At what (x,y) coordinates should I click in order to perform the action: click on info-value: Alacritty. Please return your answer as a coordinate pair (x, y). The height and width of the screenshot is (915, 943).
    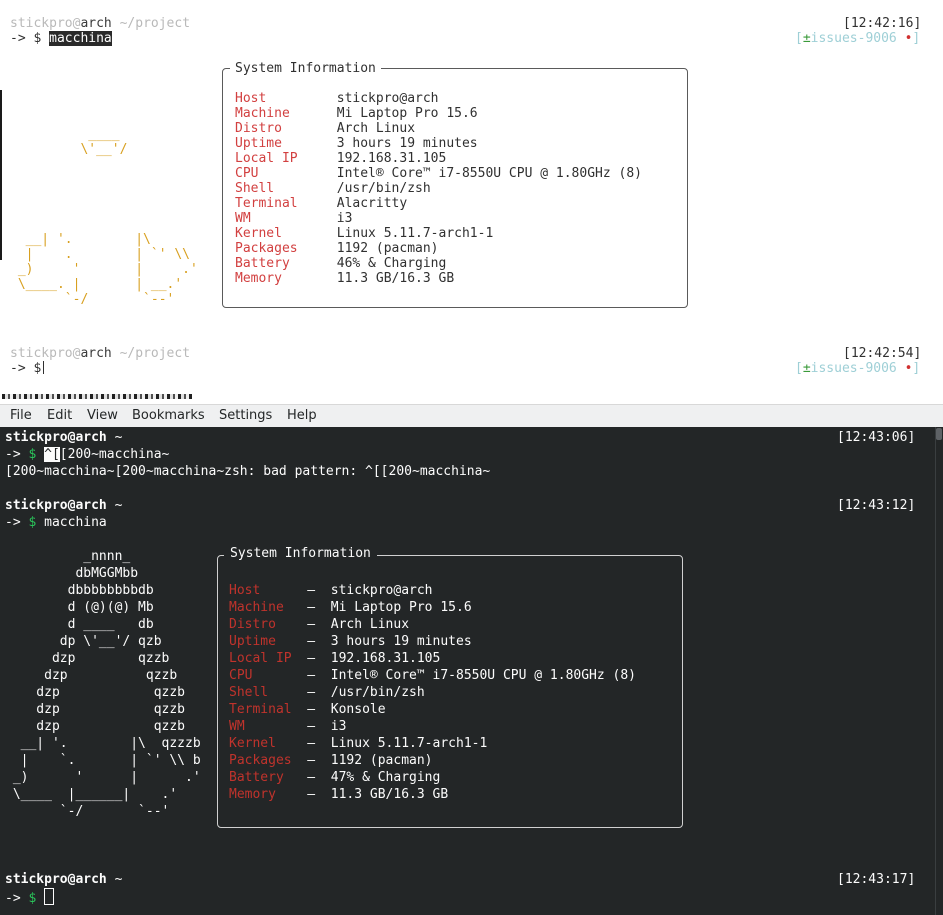
    Looking at the image, I should click on (372, 203).